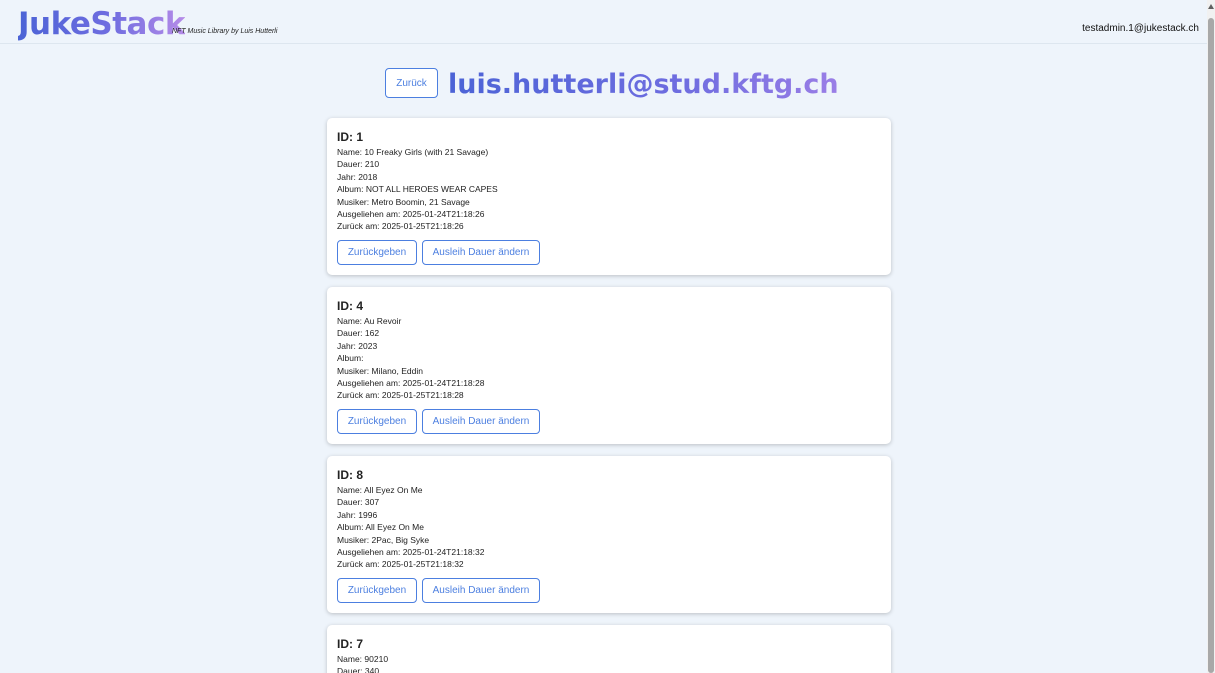 Image resolution: width=1215 pixels, height=673 pixels. What do you see at coordinates (380, 370) in the screenshot?
I see `song-artists: Musiker: Milano, Eddin` at bounding box center [380, 370].